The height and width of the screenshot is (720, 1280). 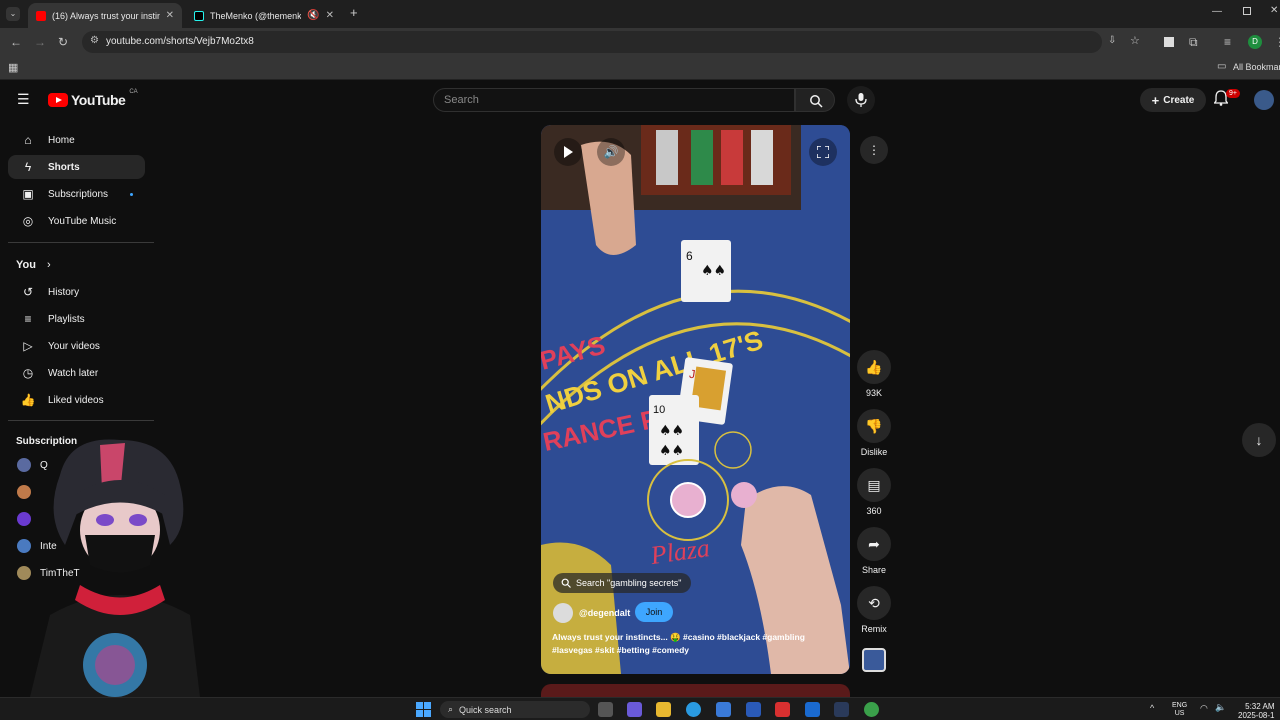 I want to click on file-explorer-icon, so click(x=663, y=709).